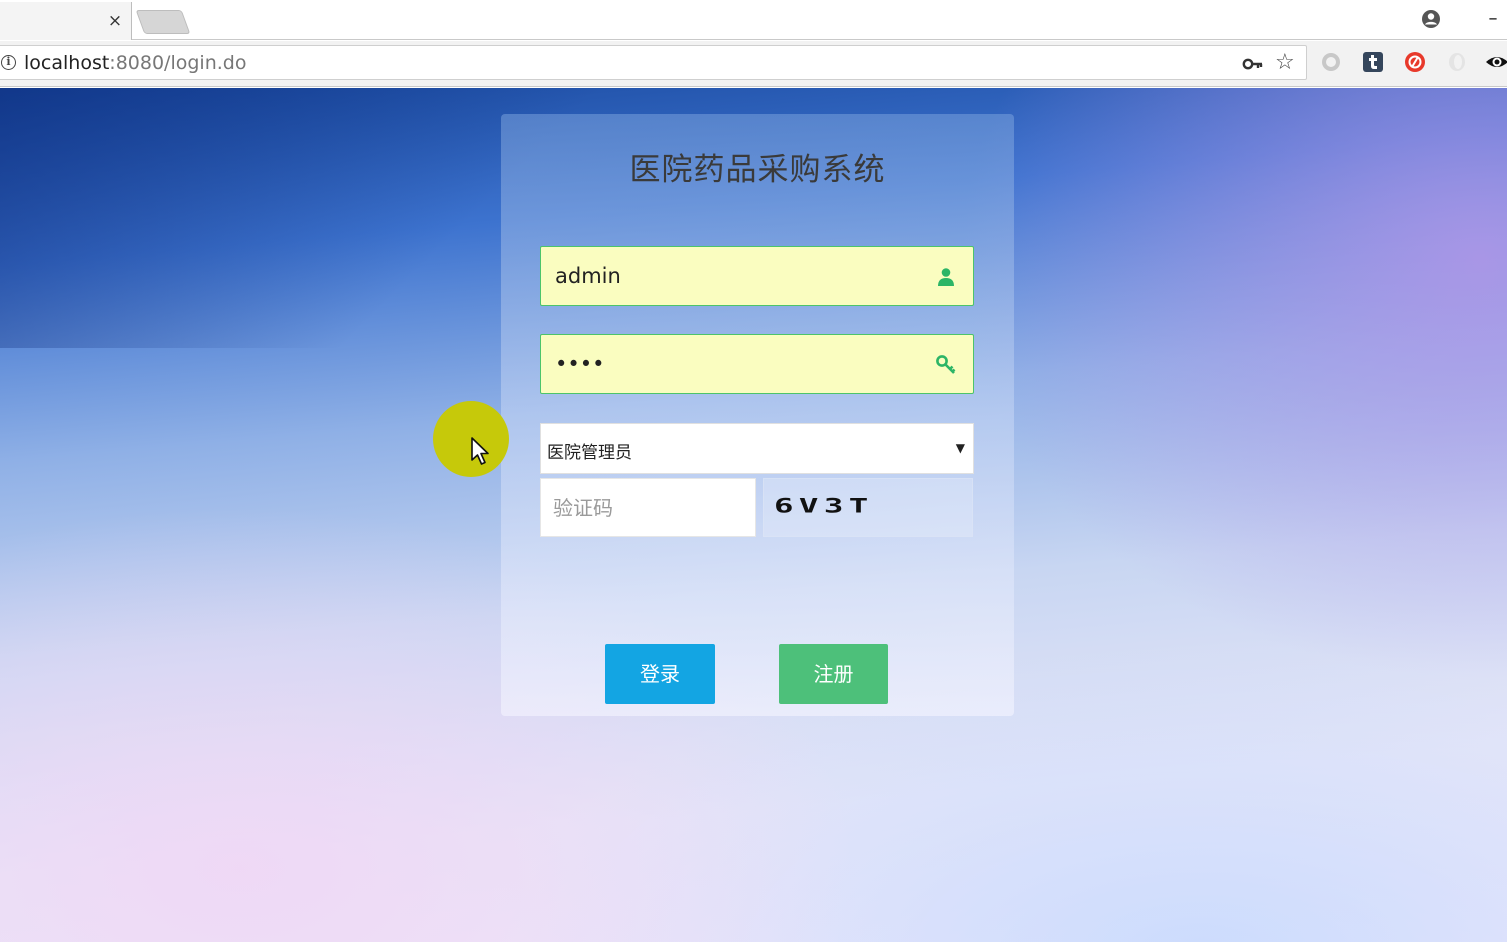  I want to click on profile-icon, so click(1431, 19).